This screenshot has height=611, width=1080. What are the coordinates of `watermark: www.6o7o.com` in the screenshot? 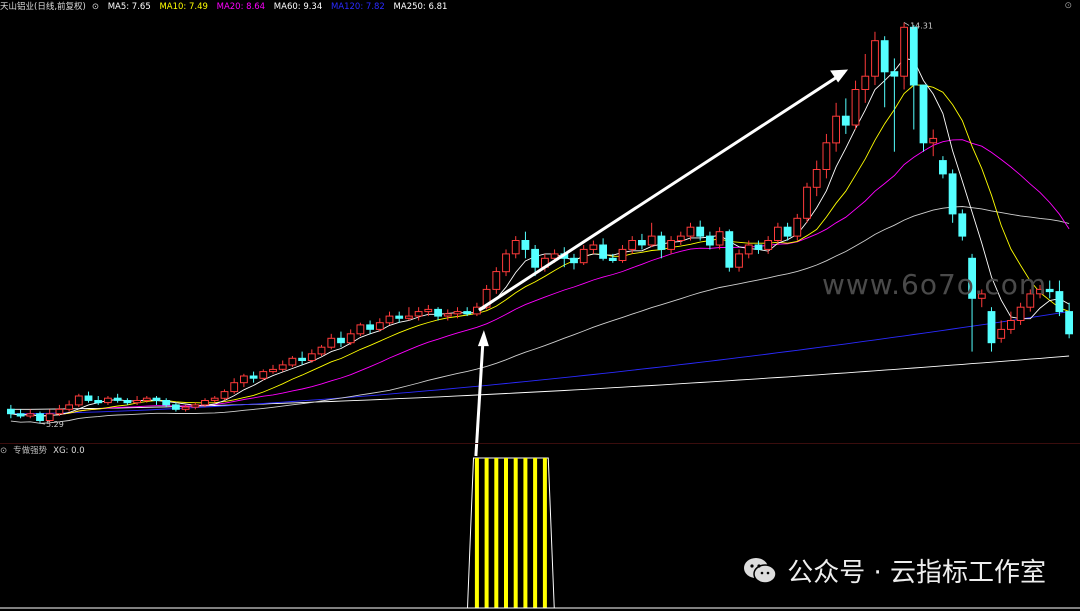 It's located at (935, 284).